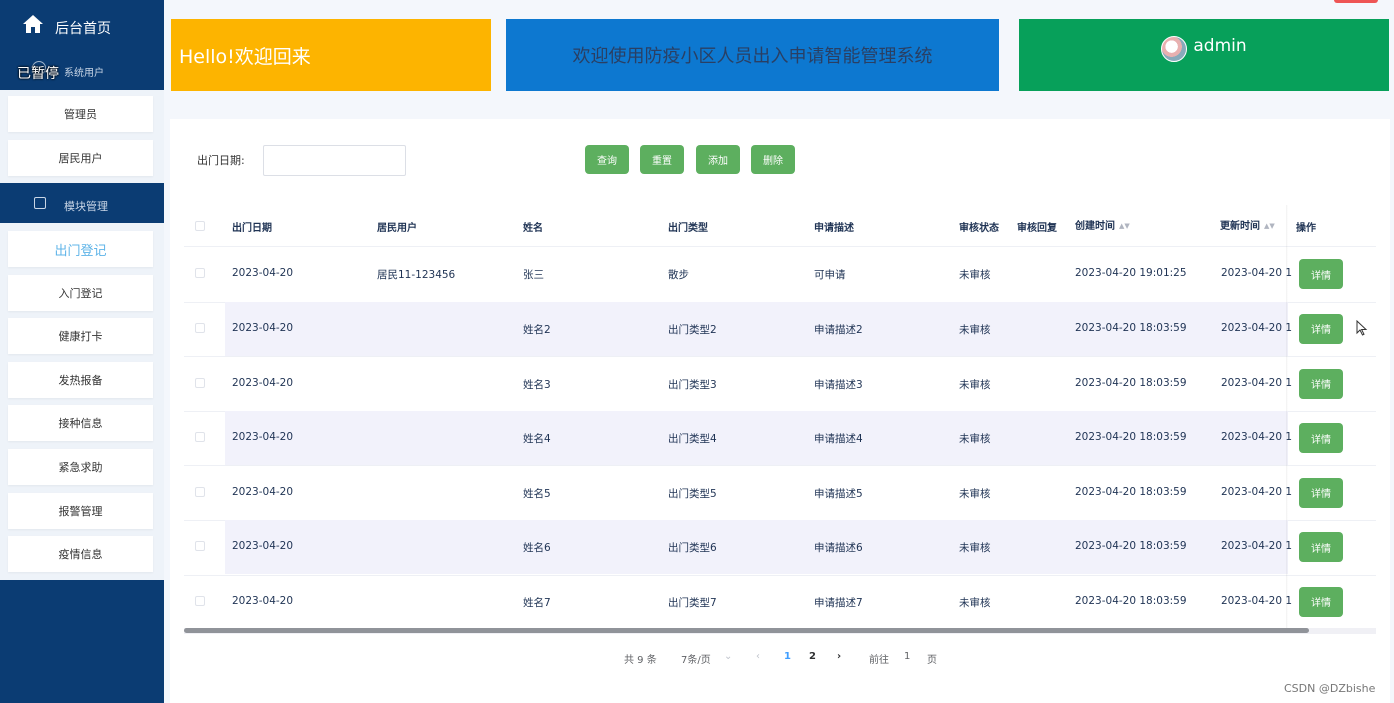  What do you see at coordinates (812, 656) in the screenshot?
I see `page-2: 2` at bounding box center [812, 656].